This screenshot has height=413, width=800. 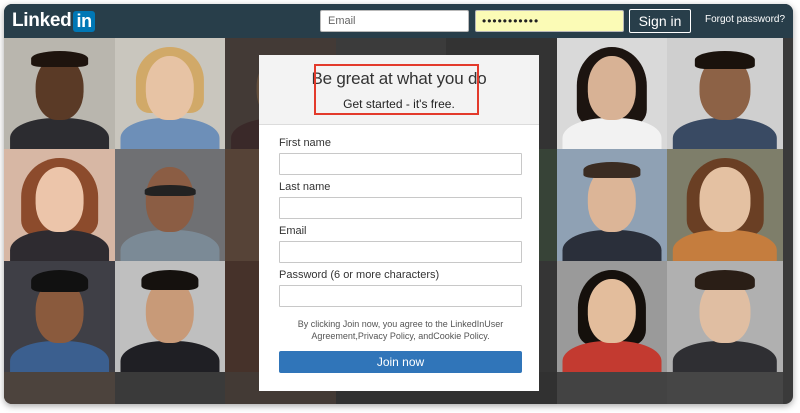 I want to click on forgot-password-link: Forgot password?, so click(x=745, y=19).